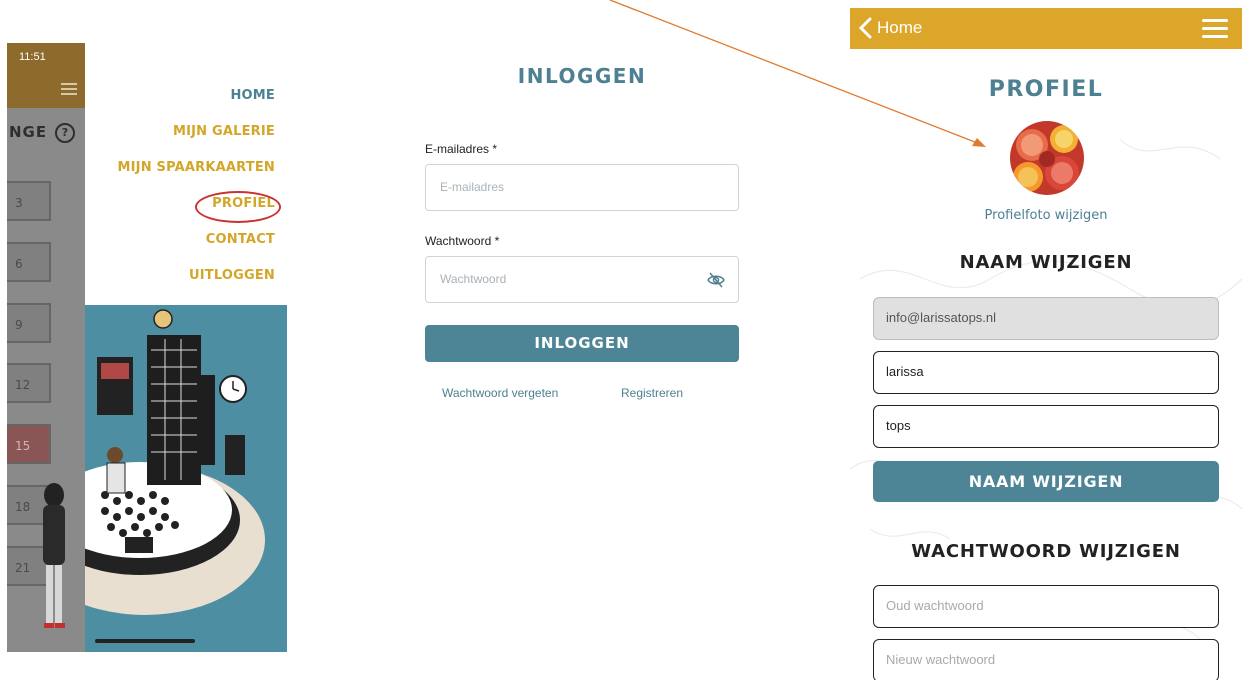 Image resolution: width=1251 pixels, height=680 pixels. Describe the element at coordinates (473, 279) in the screenshot. I see `password-placeholder: Wachtwoord` at that location.